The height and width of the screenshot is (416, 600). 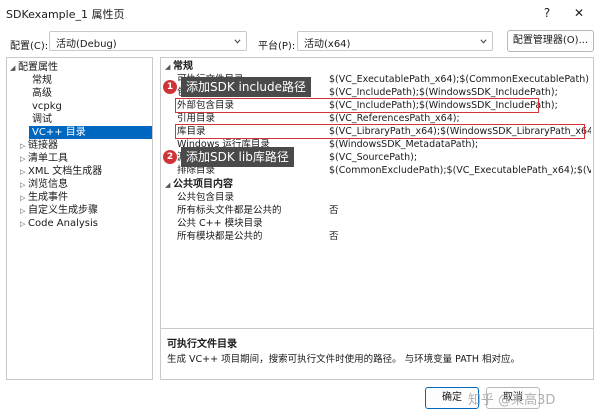 What do you see at coordinates (373, 157) in the screenshot?
I see `property-value: $(VC_SourcePath);` at bounding box center [373, 157].